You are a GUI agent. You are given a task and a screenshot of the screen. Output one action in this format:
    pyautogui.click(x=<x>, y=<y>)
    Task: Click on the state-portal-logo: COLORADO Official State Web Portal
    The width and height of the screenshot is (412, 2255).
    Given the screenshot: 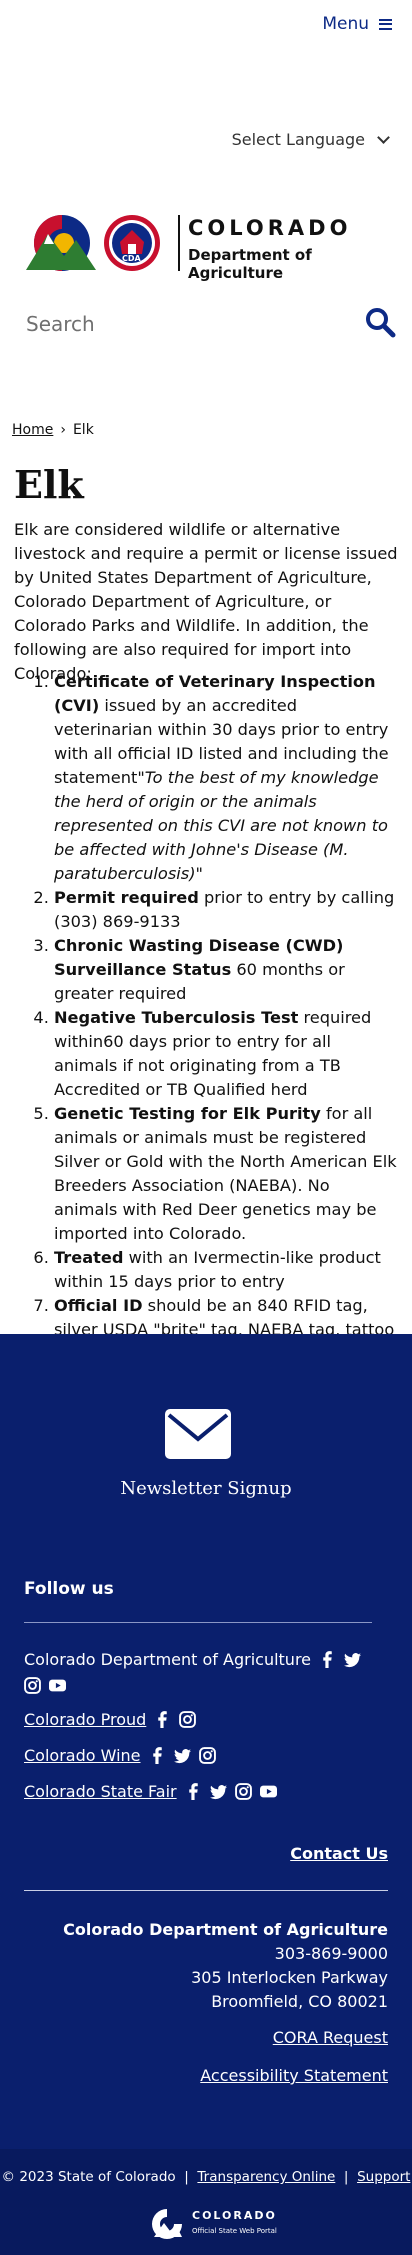 What is the action you would take?
    pyautogui.click(x=220, y=2224)
    